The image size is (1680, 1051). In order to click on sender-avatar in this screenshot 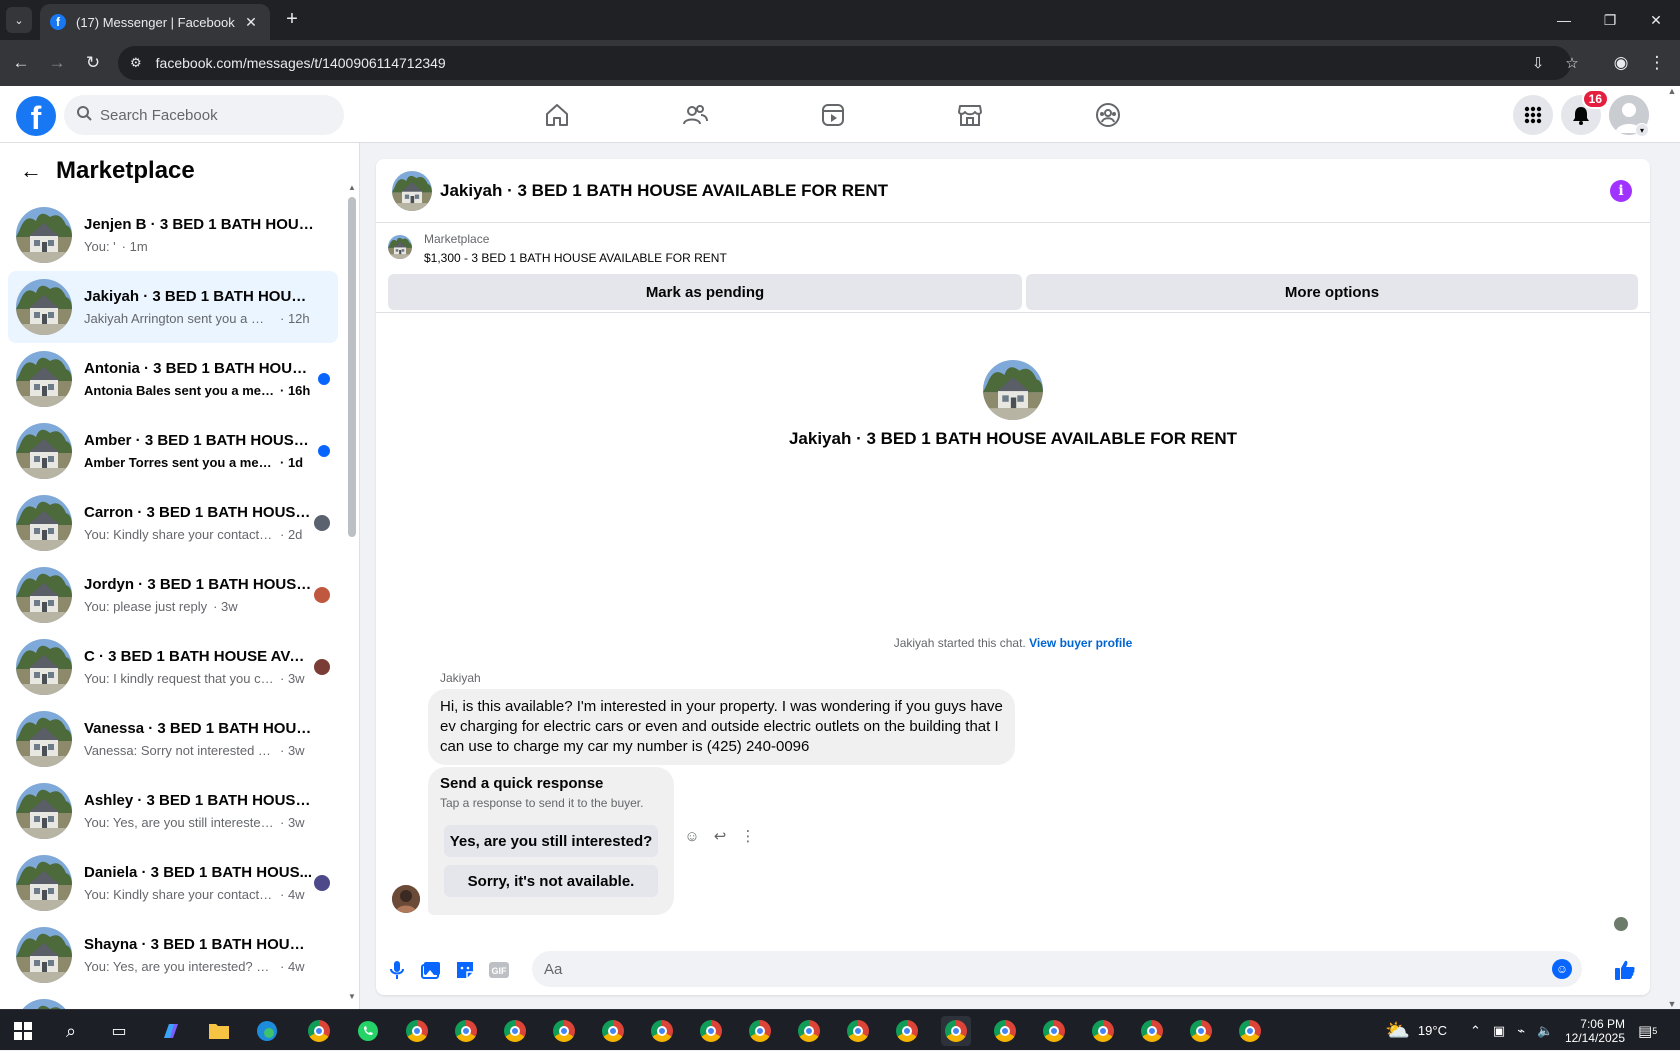, I will do `click(406, 899)`.